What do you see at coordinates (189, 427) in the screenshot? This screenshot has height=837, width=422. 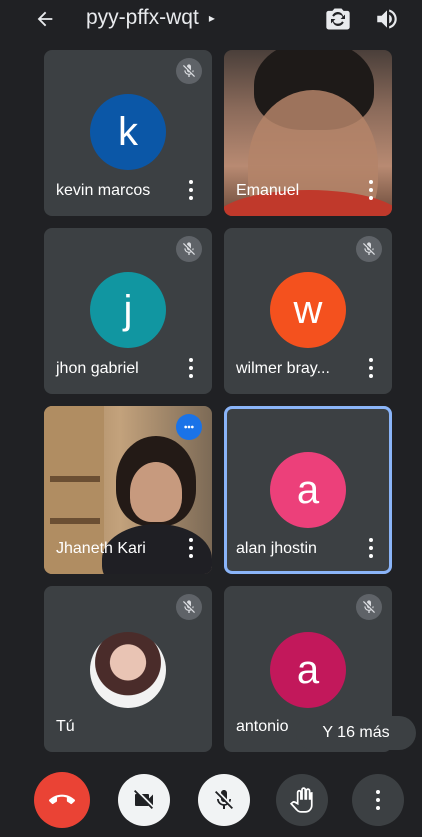 I see `speaking-indicator-icon` at bounding box center [189, 427].